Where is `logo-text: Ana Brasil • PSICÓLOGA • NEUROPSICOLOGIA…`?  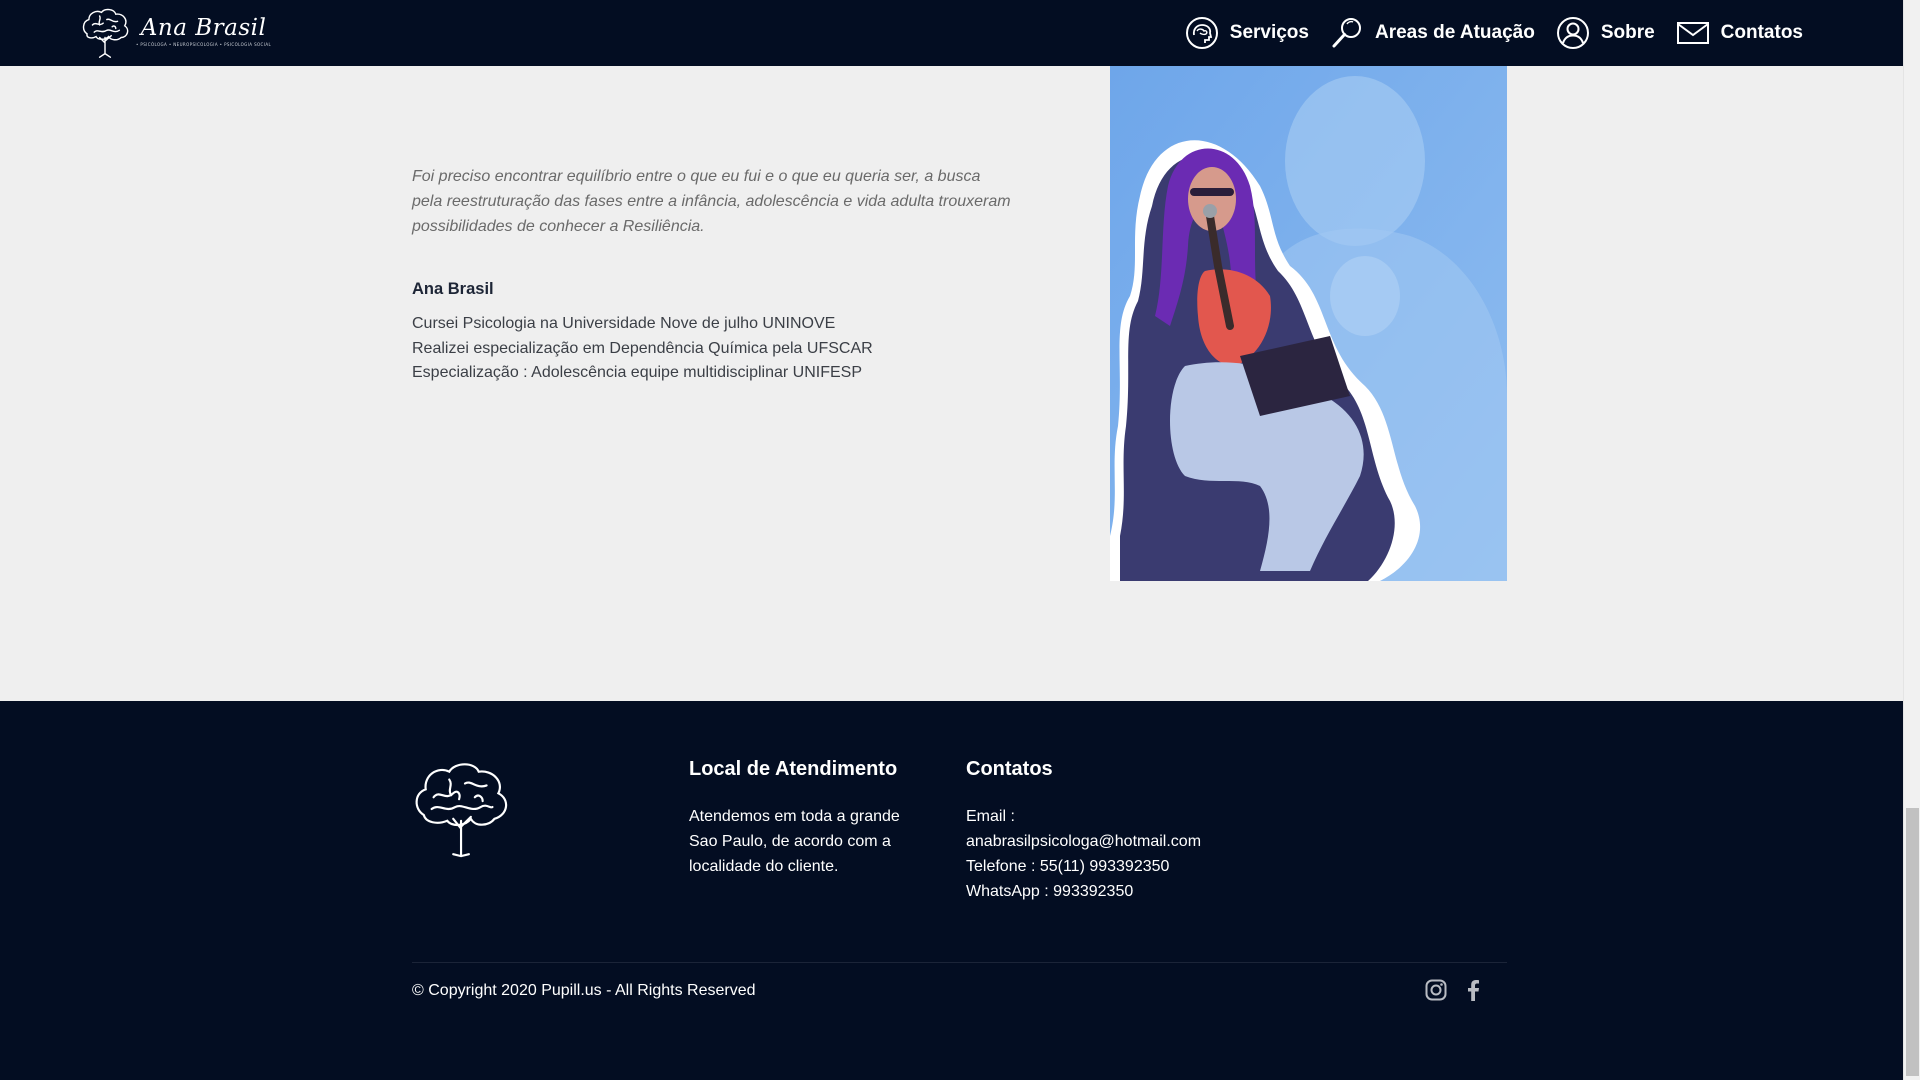
logo-text: Ana Brasil • PSICÓLOGA • NEUROPSICOLOGIA… is located at coordinates (203, 31).